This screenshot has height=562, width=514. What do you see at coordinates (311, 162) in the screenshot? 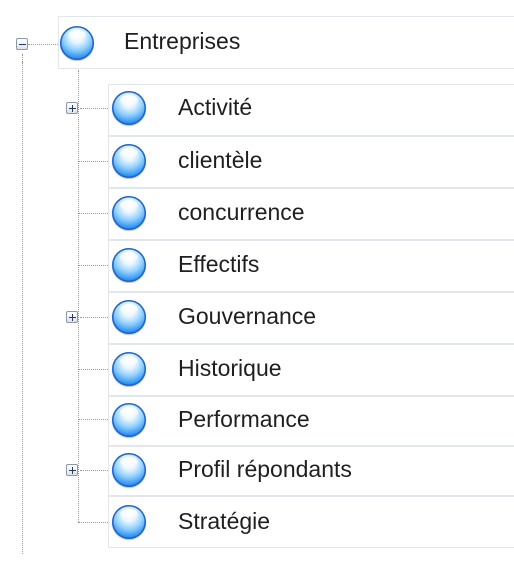
I see `tree-node-clientele` at bounding box center [311, 162].